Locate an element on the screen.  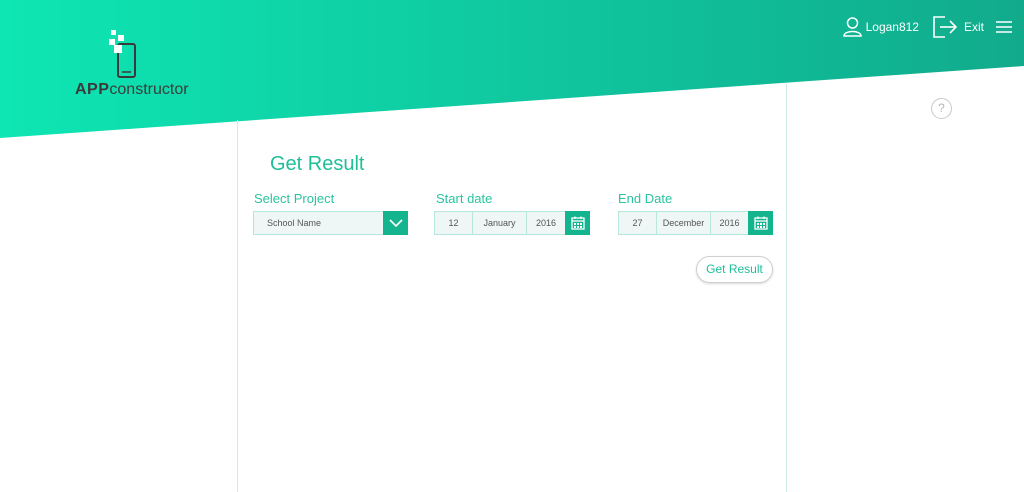
end-date-label: End Date is located at coordinates (645, 198).